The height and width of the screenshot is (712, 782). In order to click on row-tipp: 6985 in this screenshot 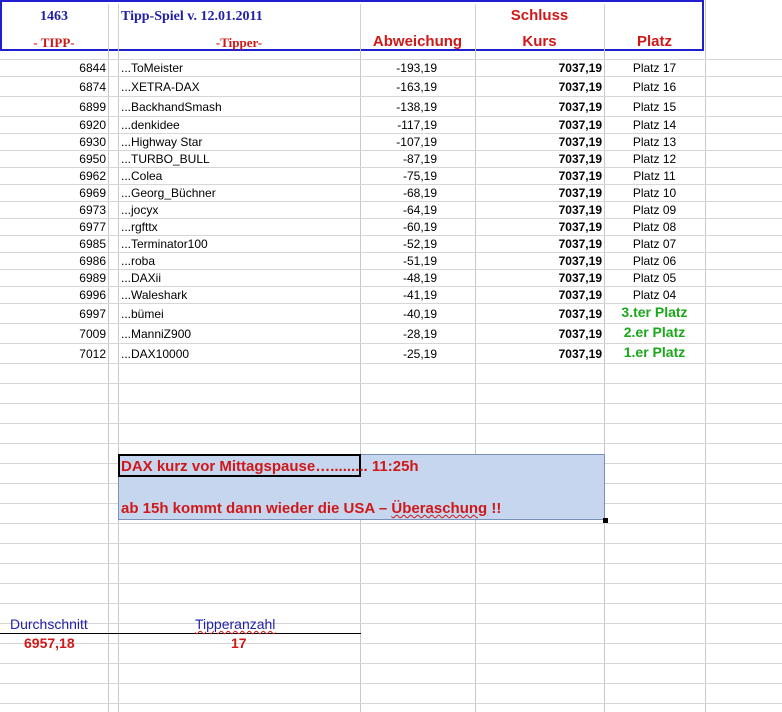, I will do `click(53, 244)`.